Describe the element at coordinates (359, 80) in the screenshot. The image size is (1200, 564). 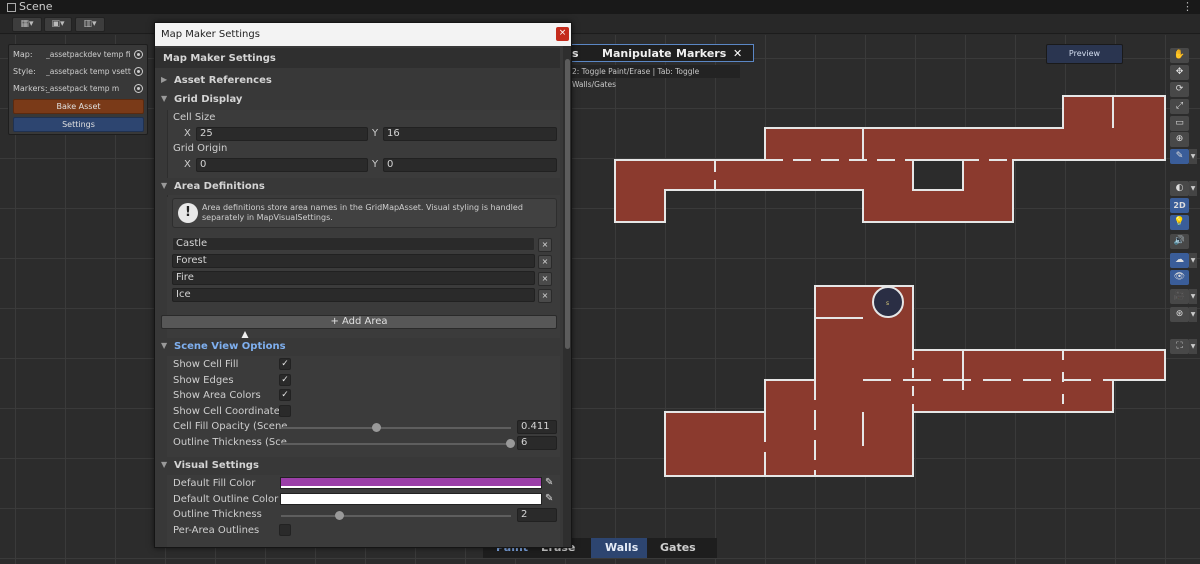
I see `section-asset-references: ▶ Asset References` at that location.